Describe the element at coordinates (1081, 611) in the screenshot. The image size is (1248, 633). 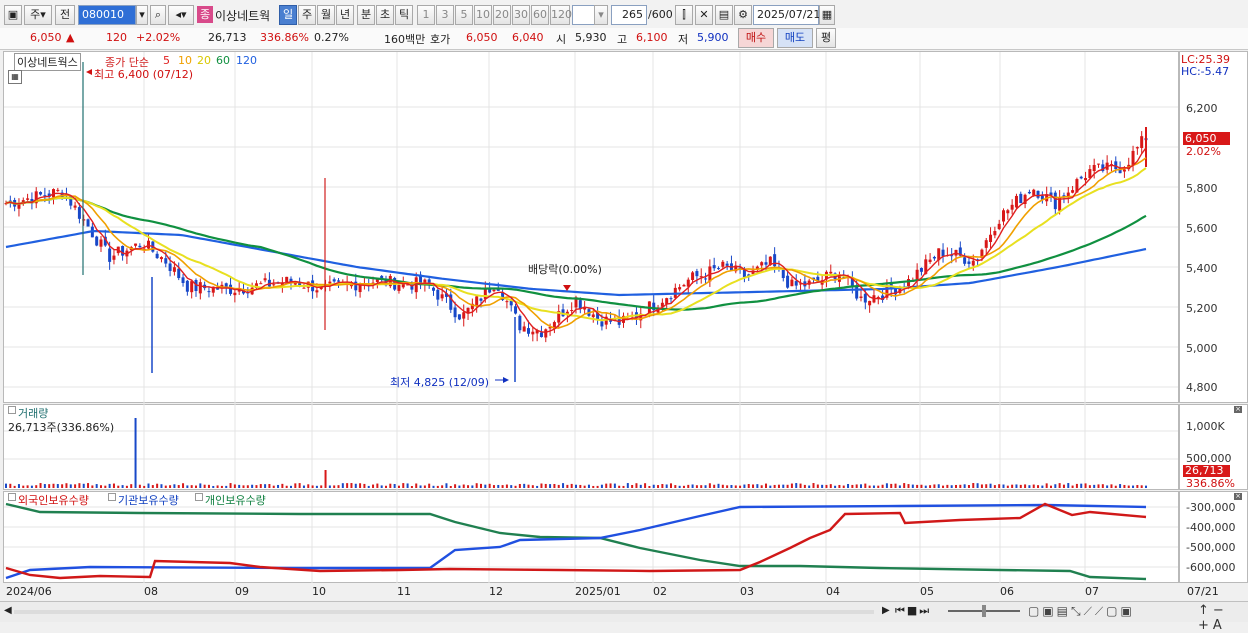
I see `drawing-tools-icons: ▢▣▤⤡⟋⟋▢▣` at that location.